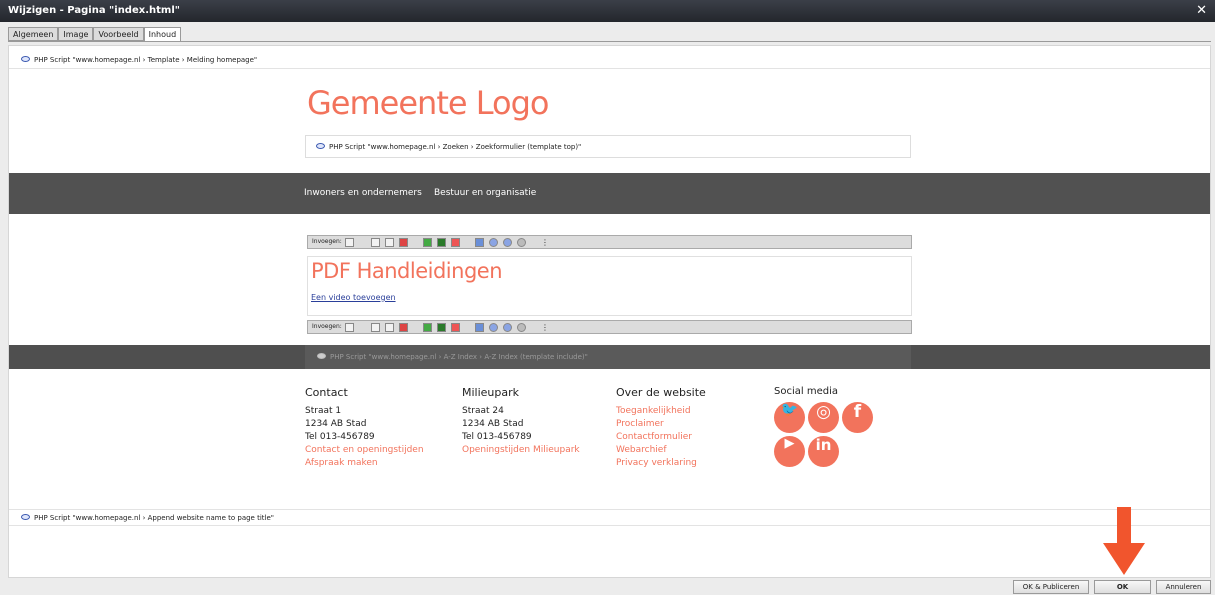 This screenshot has height=595, width=1215. Describe the element at coordinates (823, 451) in the screenshot. I see `linkedin-icon: in` at that location.